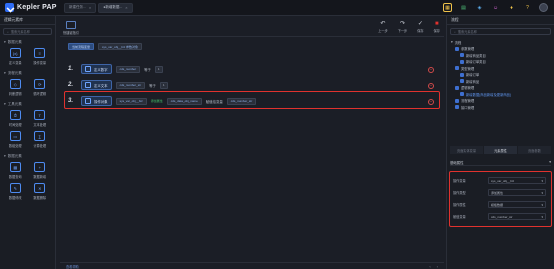  Describe the element at coordinates (96, 101) in the screenshot. I see `operate-object-node: 操作对象` at that location.